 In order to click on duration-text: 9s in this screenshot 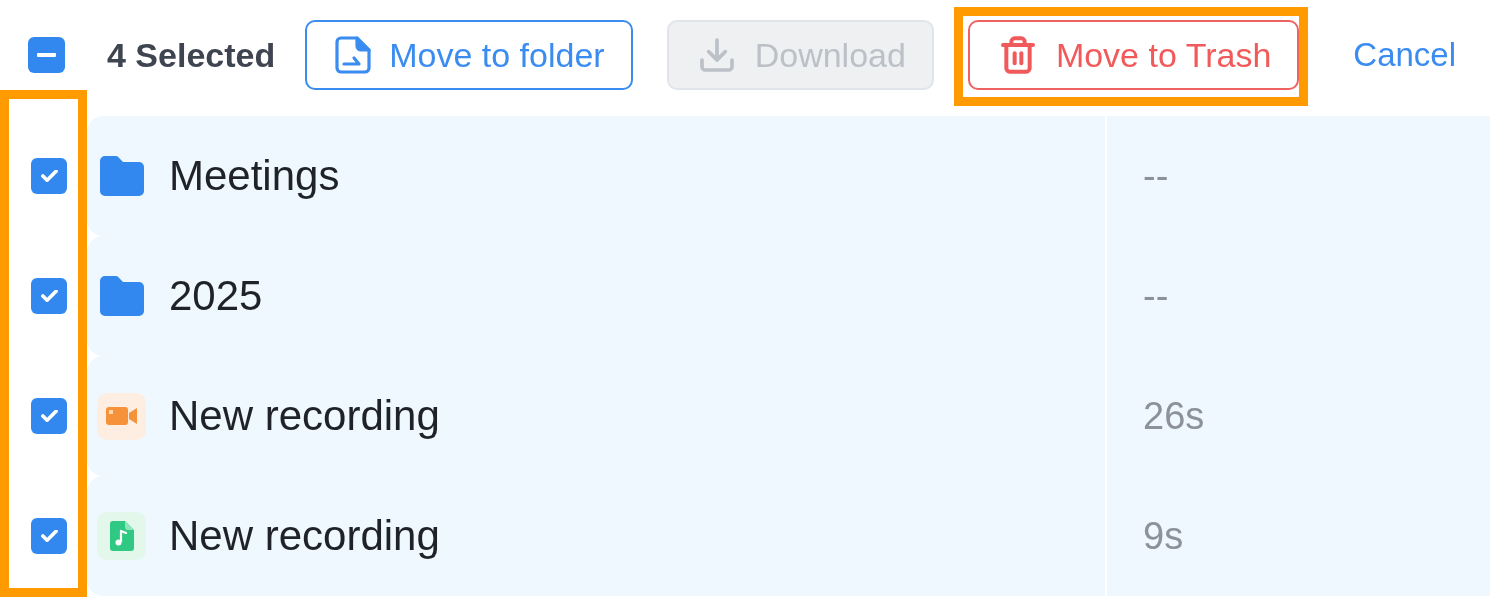, I will do `click(1163, 536)`.